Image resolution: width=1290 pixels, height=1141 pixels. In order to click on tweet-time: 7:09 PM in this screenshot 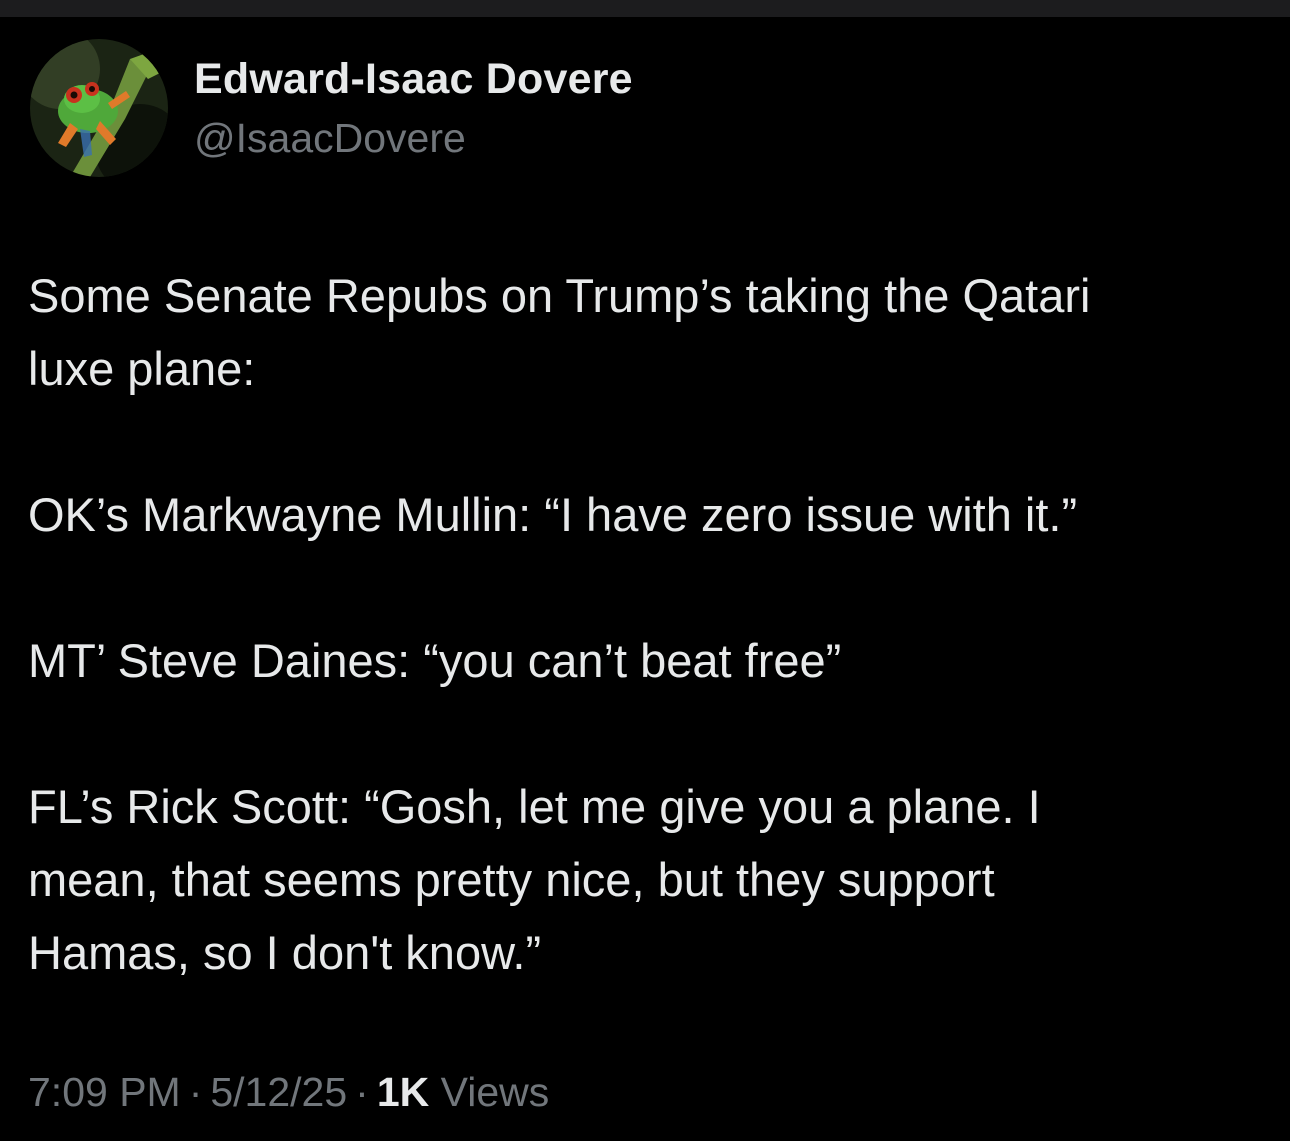, I will do `click(104, 1092)`.